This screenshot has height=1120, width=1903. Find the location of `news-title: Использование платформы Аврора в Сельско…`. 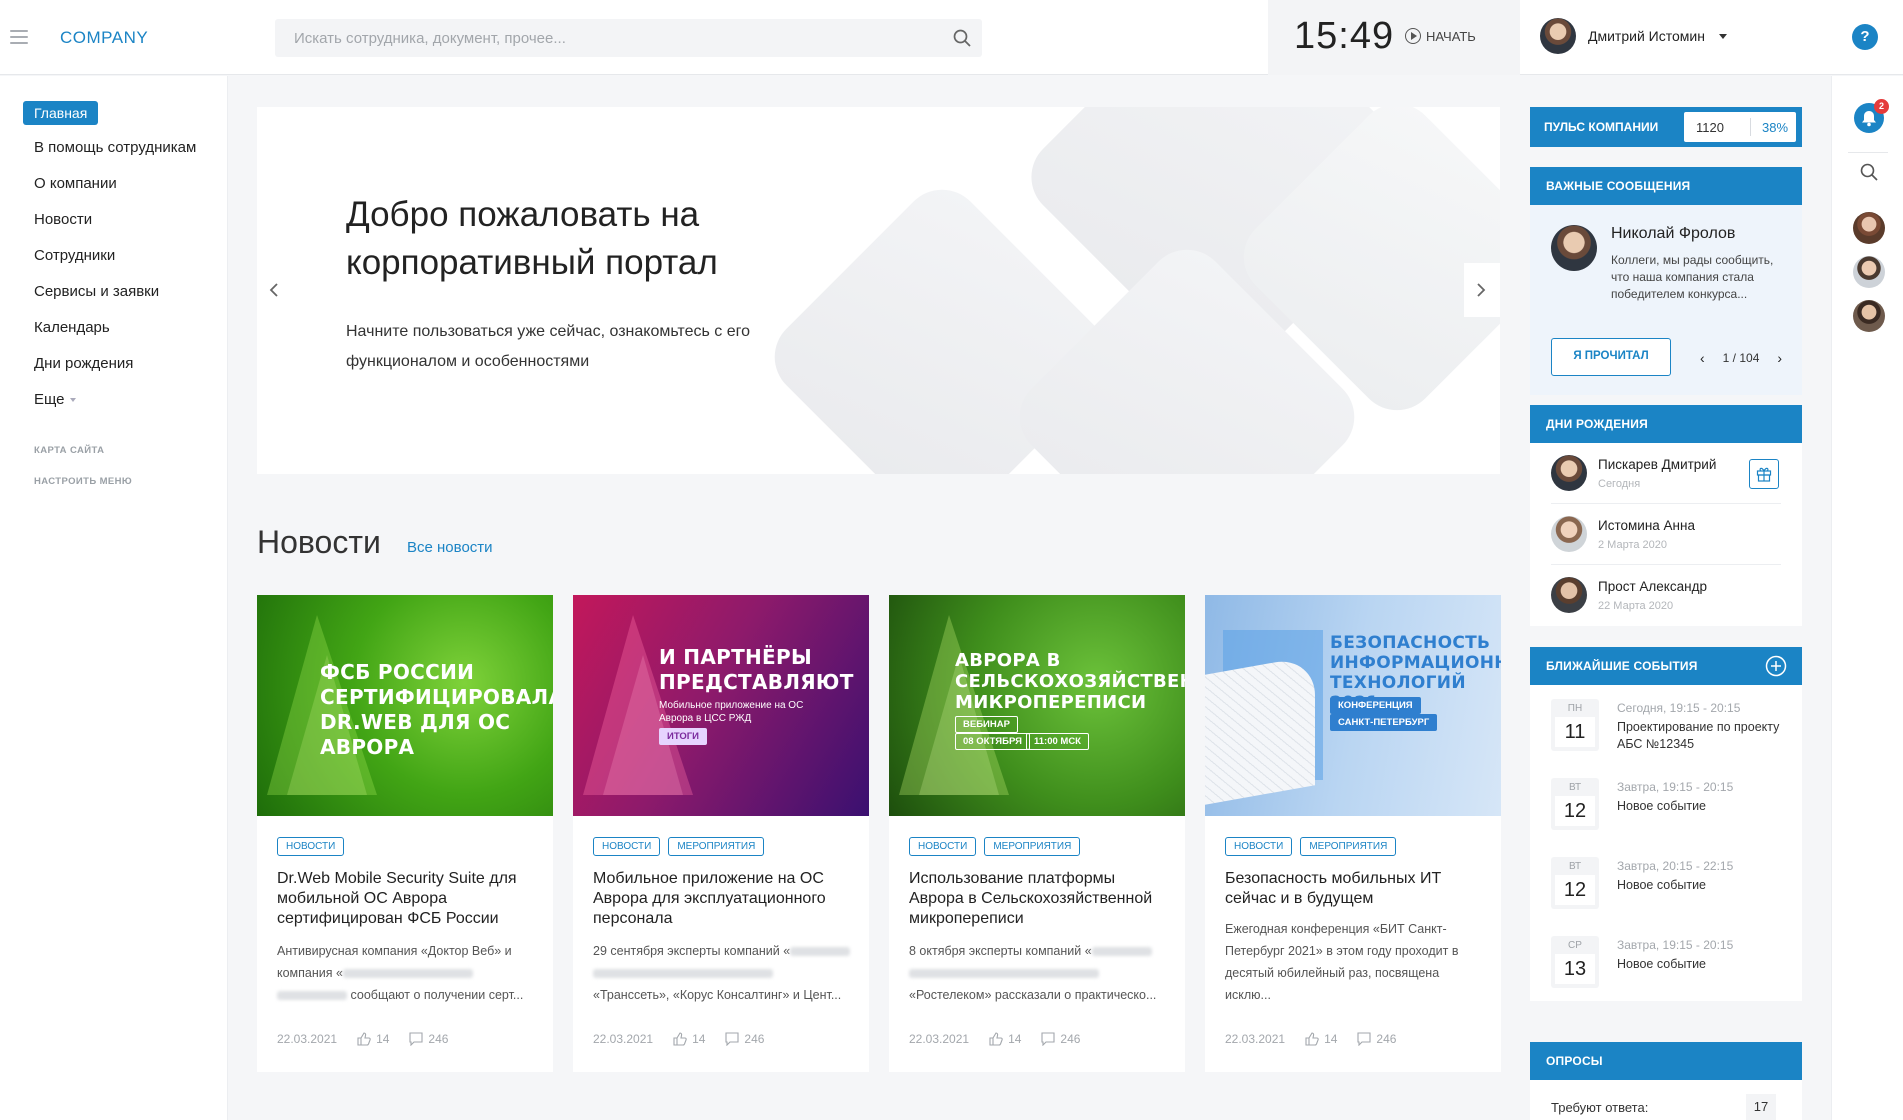

news-title: Использование платформы Аврора в Сельско… is located at coordinates (1039, 899).